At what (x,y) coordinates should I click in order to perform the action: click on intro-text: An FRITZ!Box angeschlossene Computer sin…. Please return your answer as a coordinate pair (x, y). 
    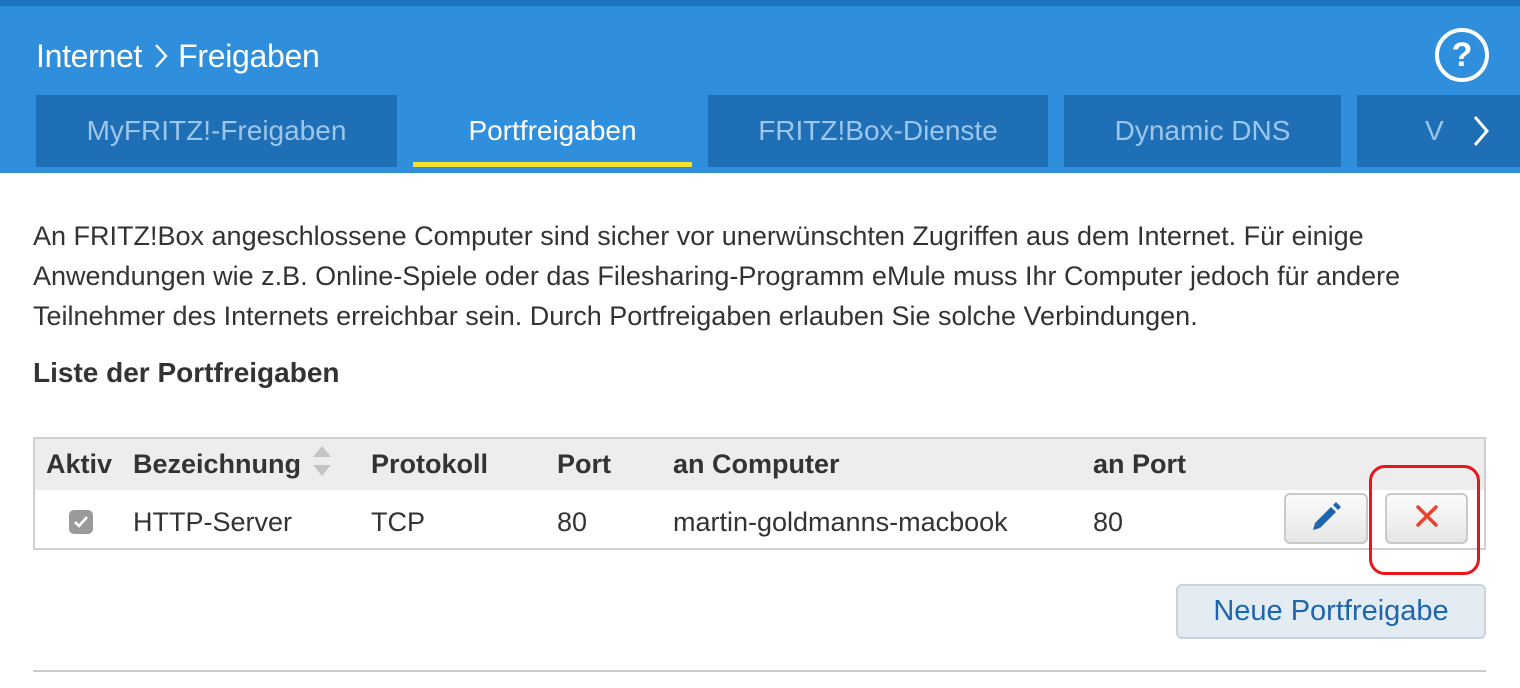
    Looking at the image, I should click on (717, 276).